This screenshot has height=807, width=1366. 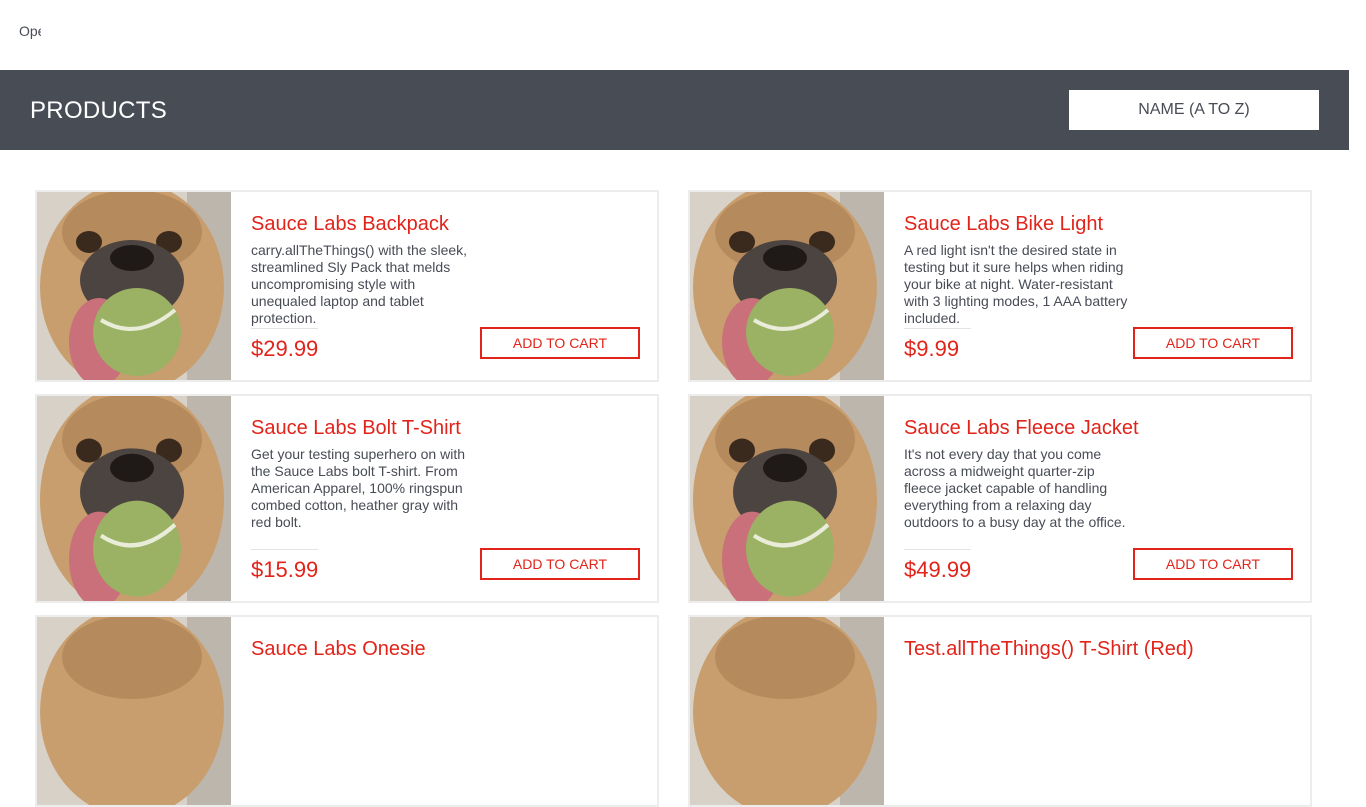 I want to click on open-menu-button: Open Menu, so click(x=30, y=35).